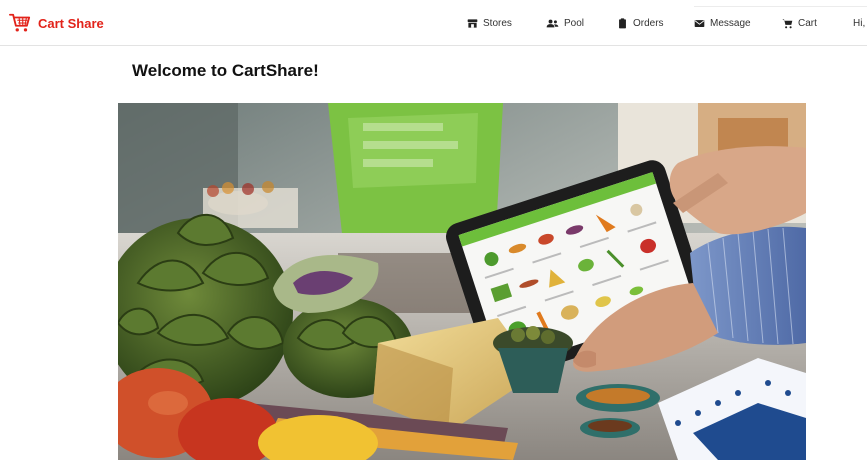 The height and width of the screenshot is (475, 867). What do you see at coordinates (497, 23) in the screenshot?
I see `nav-stores-label: Stores` at bounding box center [497, 23].